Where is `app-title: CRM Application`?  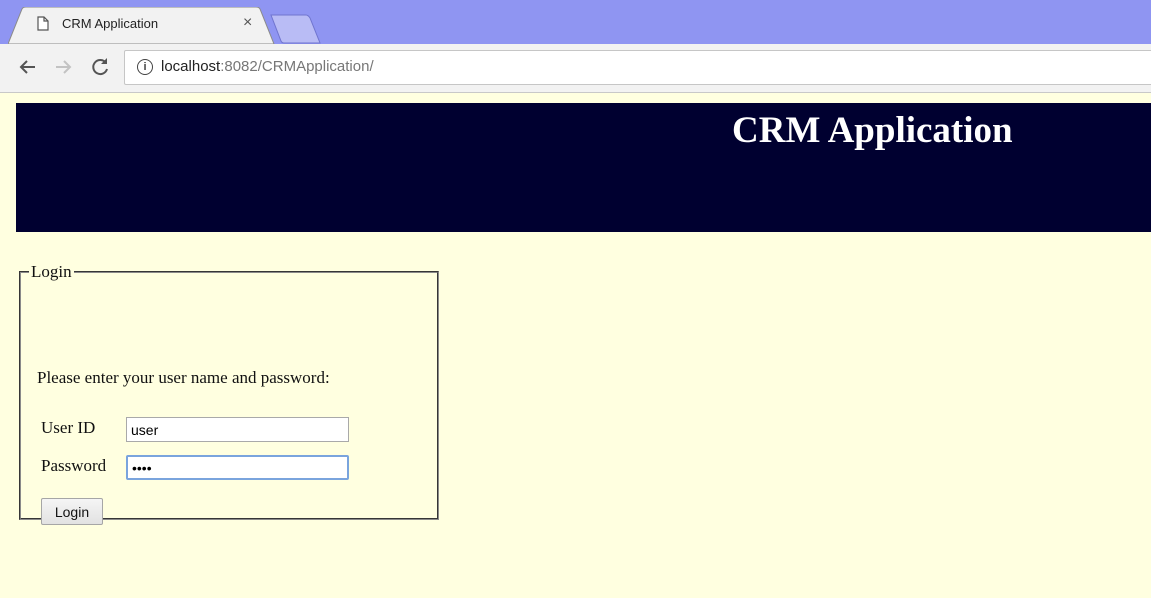 app-title: CRM Application is located at coordinates (872, 130).